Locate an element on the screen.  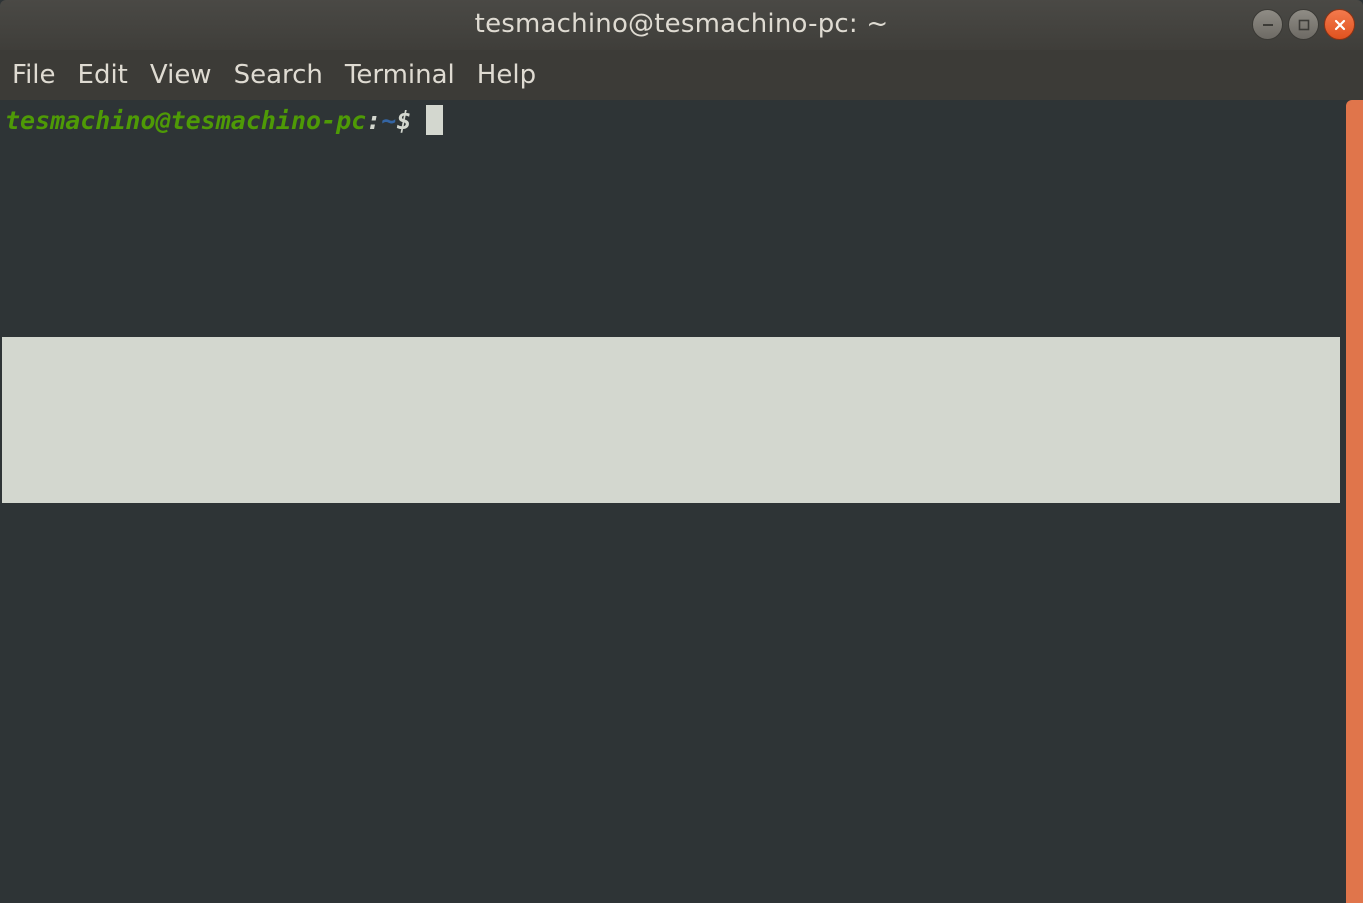
menu-view: View is located at coordinates (181, 75).